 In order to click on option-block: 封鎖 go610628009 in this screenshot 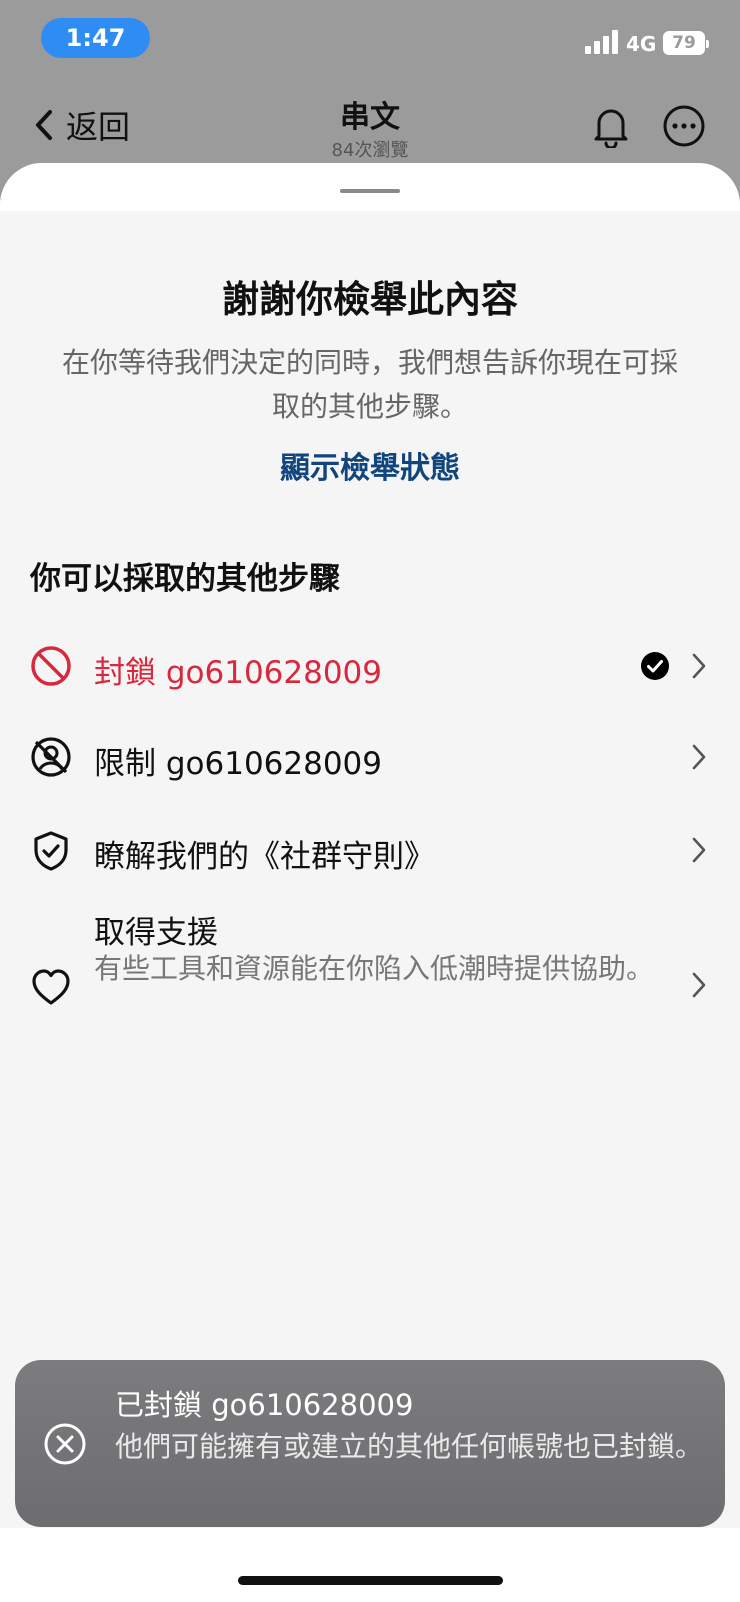, I will do `click(370, 665)`.